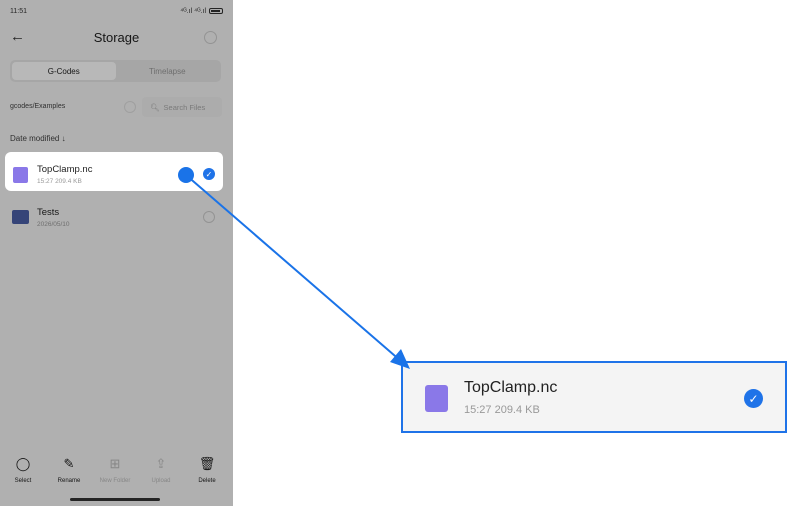 This screenshot has height=506, width=789. Describe the element at coordinates (18, 11) in the screenshot. I see `status-time: 11:51` at that location.